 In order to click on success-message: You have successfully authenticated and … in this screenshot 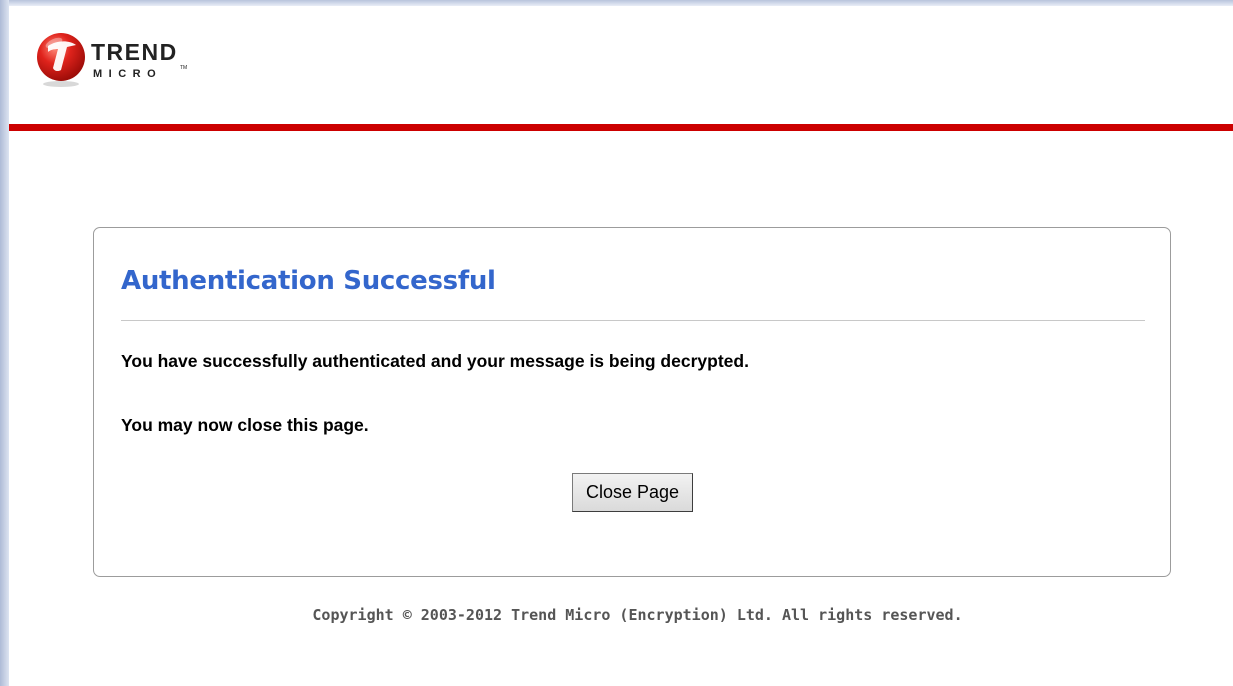, I will do `click(435, 361)`.